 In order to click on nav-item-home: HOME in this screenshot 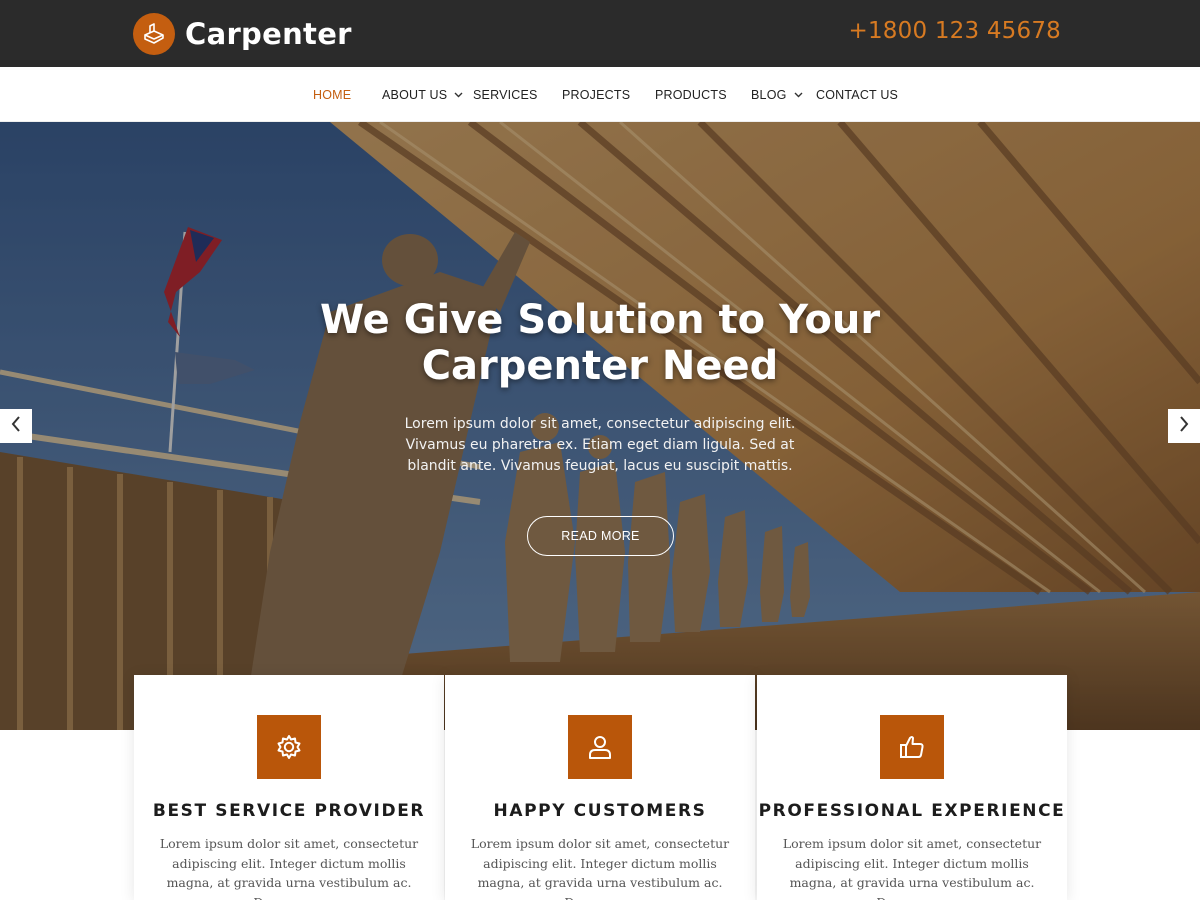, I will do `click(332, 94)`.